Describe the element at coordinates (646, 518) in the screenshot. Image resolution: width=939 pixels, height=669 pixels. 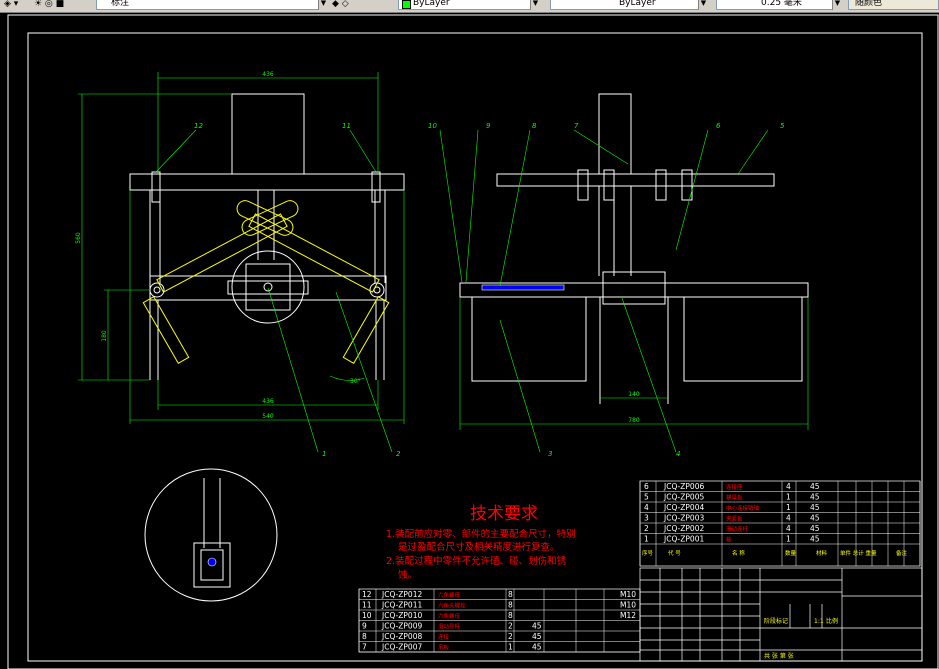
I see `bom-upper-cell-no: 3` at that location.